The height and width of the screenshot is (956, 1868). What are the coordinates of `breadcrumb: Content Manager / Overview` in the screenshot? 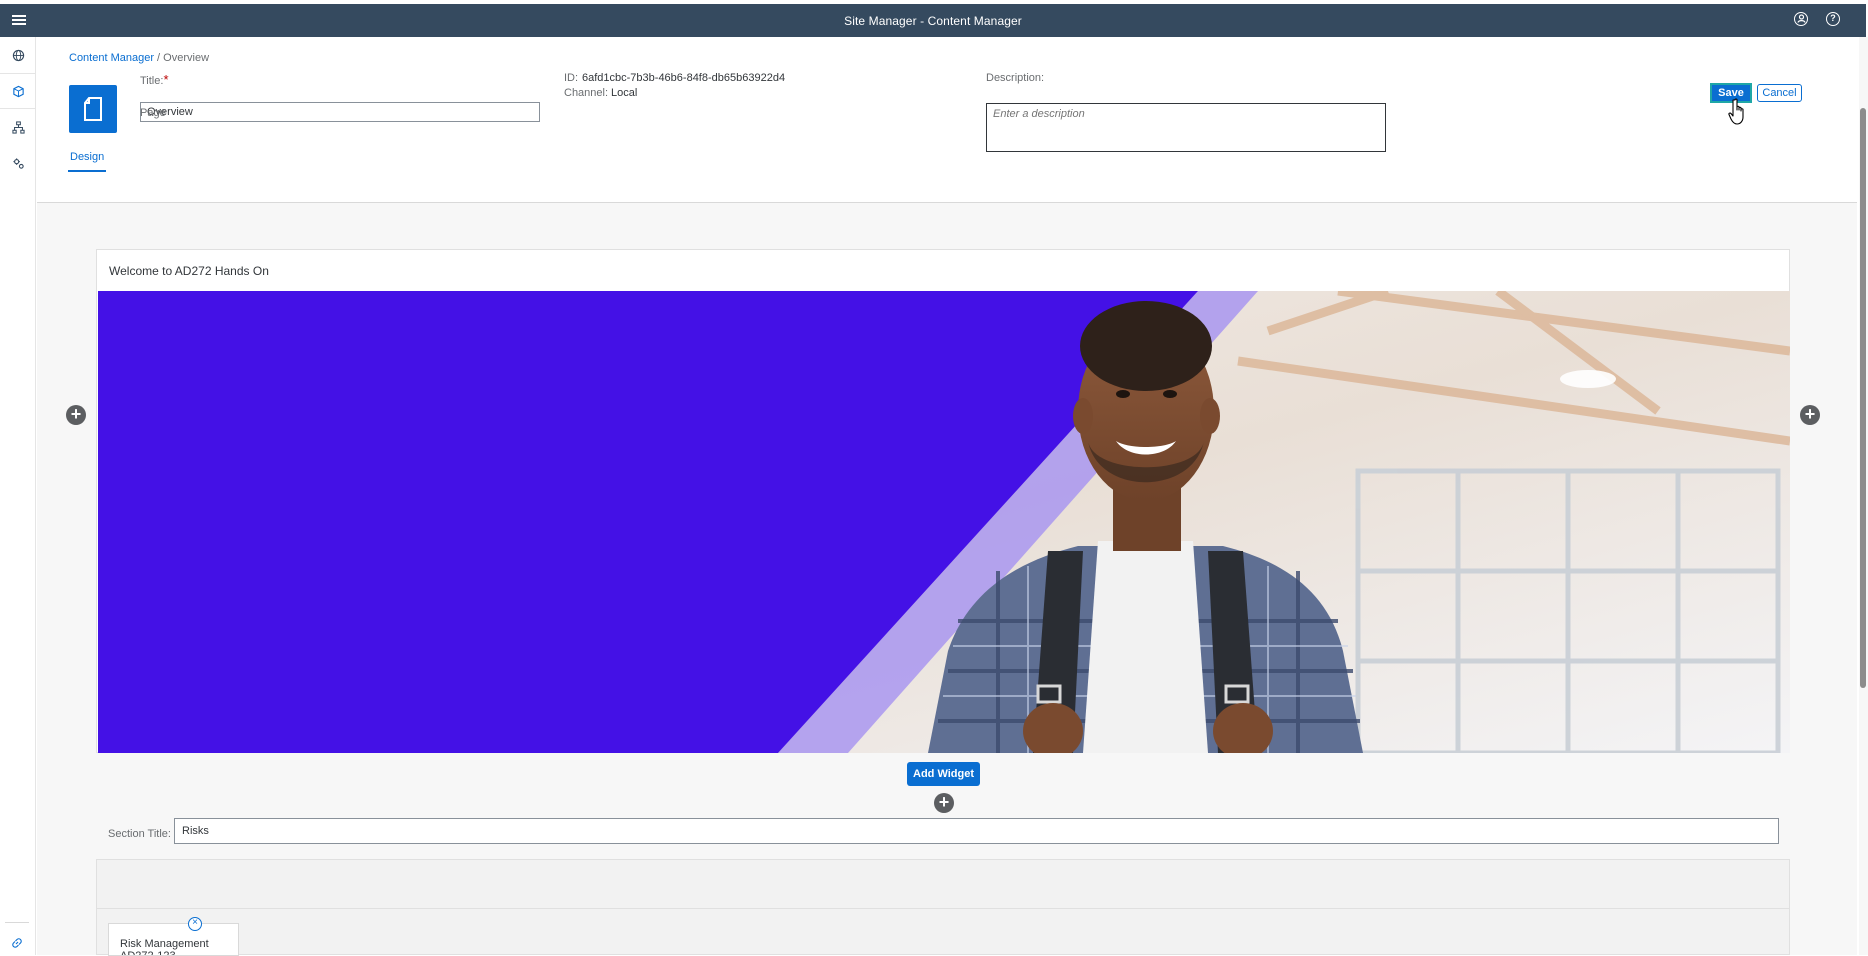 It's located at (139, 58).